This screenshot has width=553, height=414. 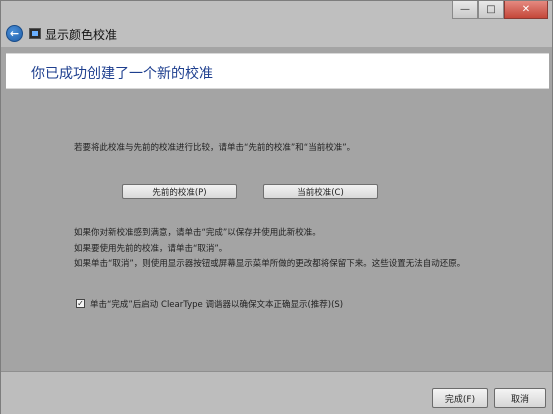 What do you see at coordinates (465, 10) in the screenshot?
I see `minimize-button: —` at bounding box center [465, 10].